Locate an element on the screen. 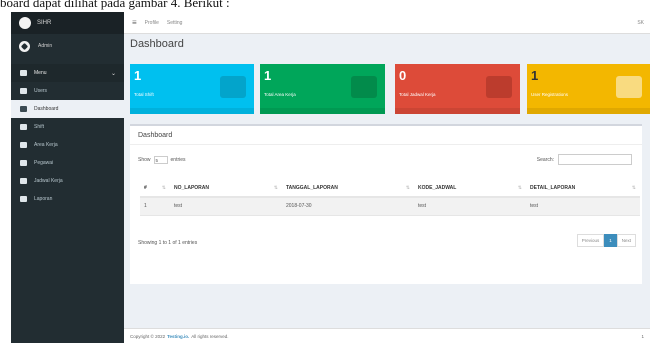  page-title: Dashboard is located at coordinates (157, 44).